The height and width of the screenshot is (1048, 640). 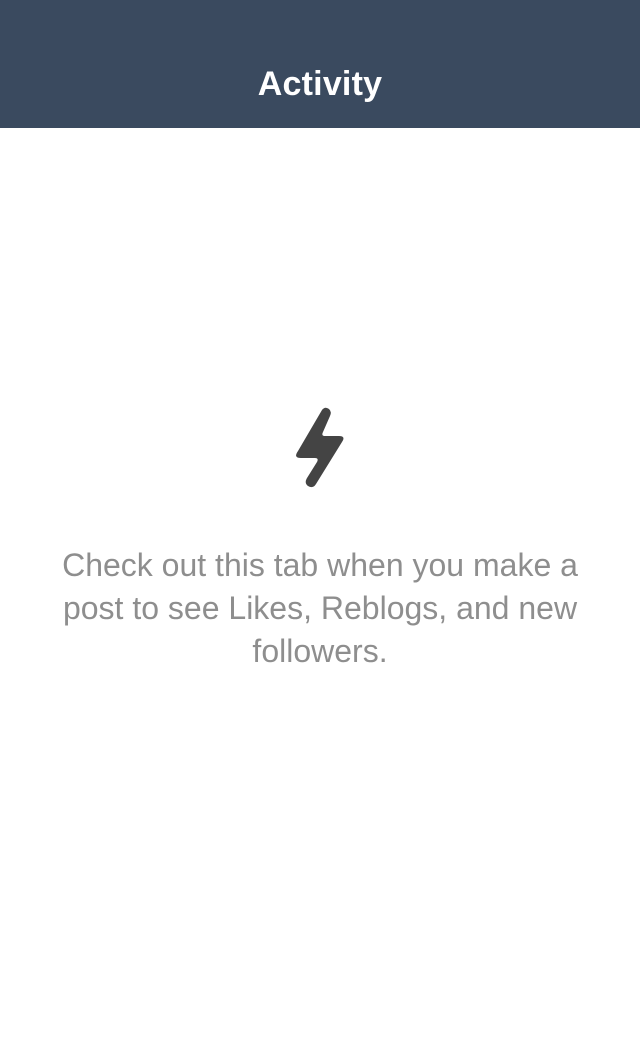 What do you see at coordinates (320, 447) in the screenshot?
I see `lightning-bolt-icon` at bounding box center [320, 447].